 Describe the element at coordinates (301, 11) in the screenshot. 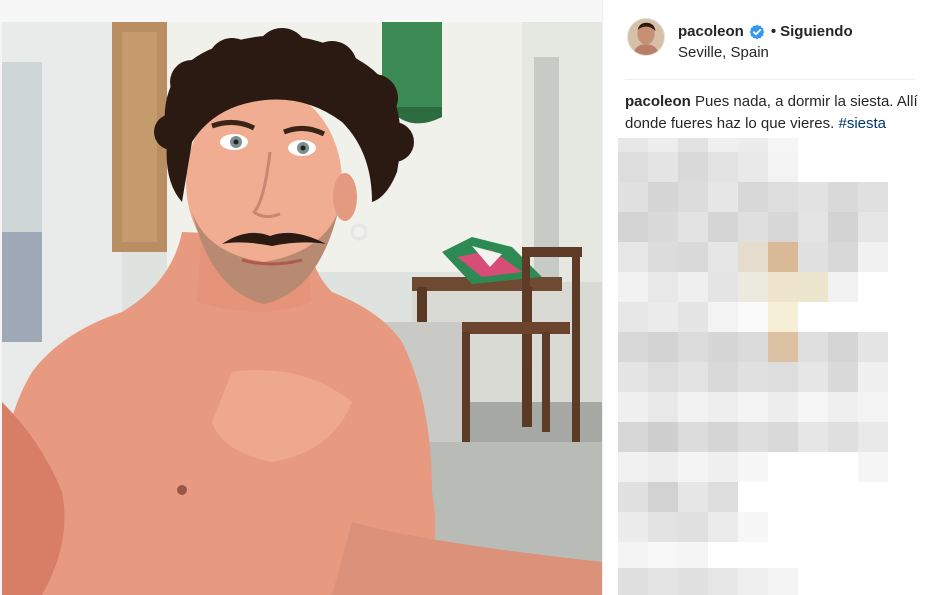

I see `media-top-strip` at that location.